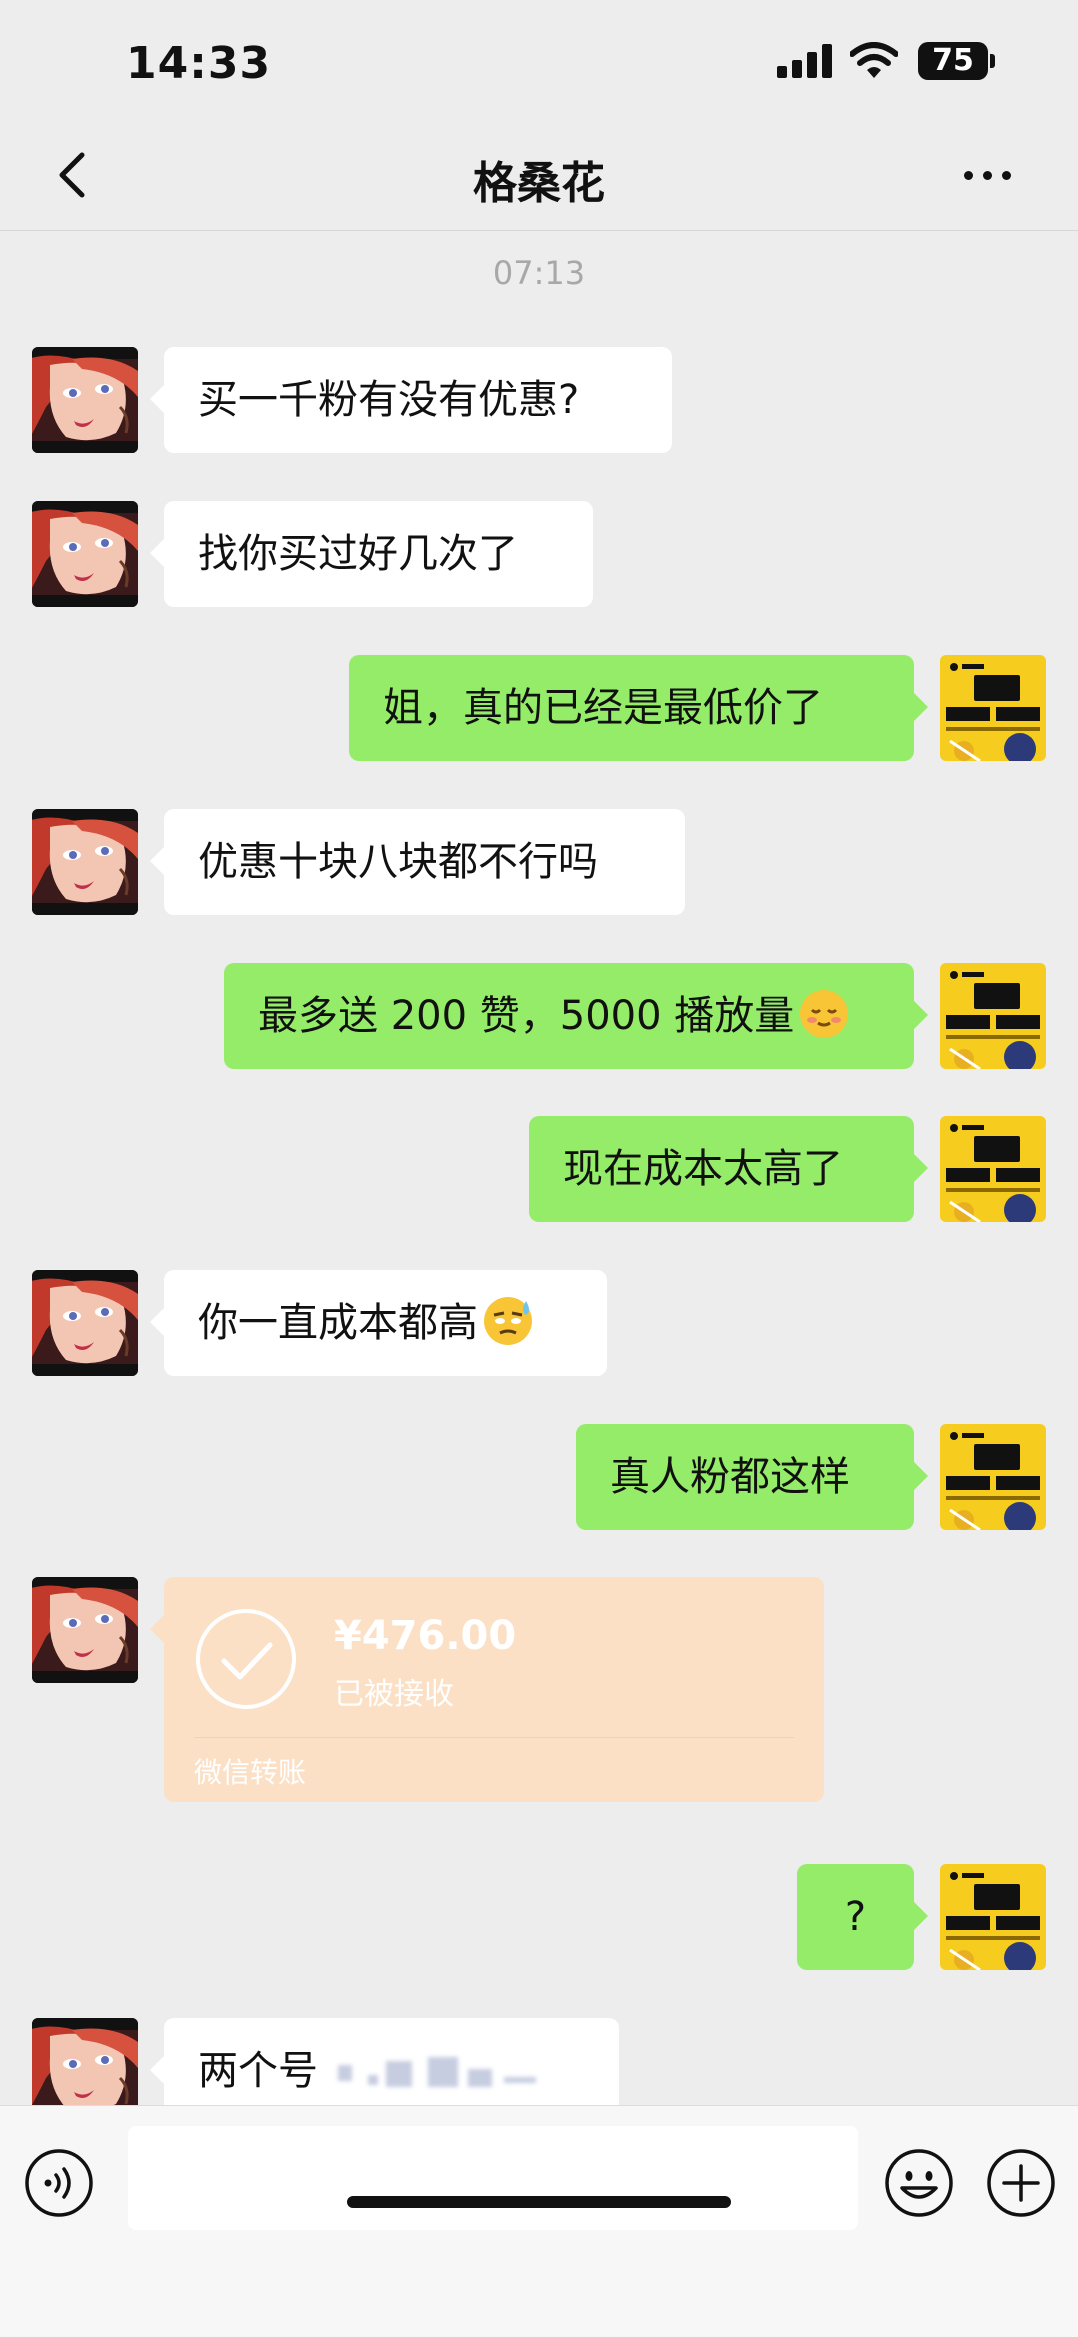  I want to click on transfer-footer: 微信转账, so click(250, 1772).